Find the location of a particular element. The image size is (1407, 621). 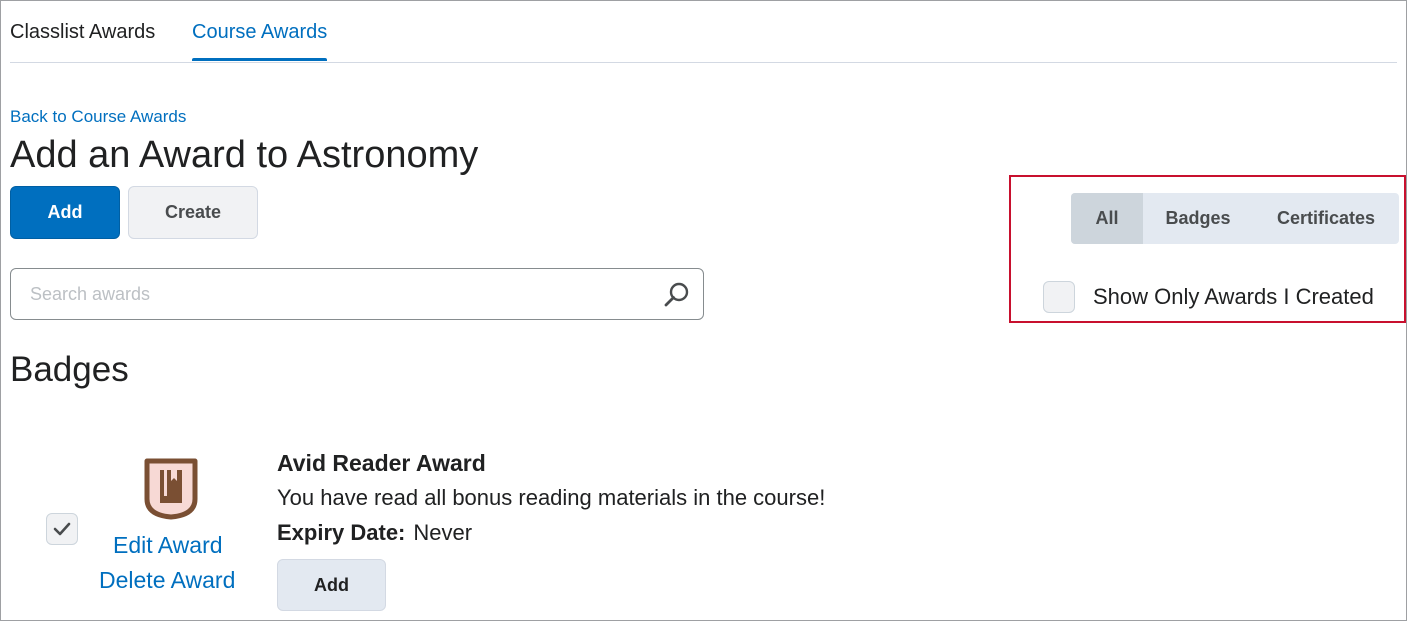

tab-bar: Classlist Awards Course Awards is located at coordinates (703, 31).